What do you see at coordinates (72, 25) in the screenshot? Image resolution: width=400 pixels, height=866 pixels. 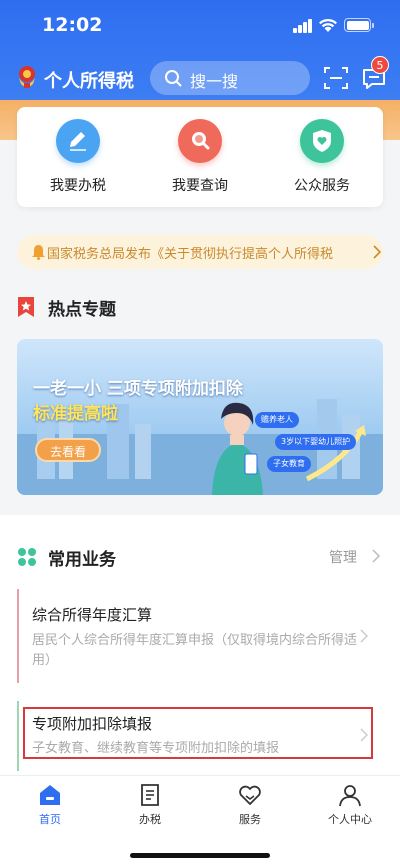 I see `status-time: 12:02` at bounding box center [72, 25].